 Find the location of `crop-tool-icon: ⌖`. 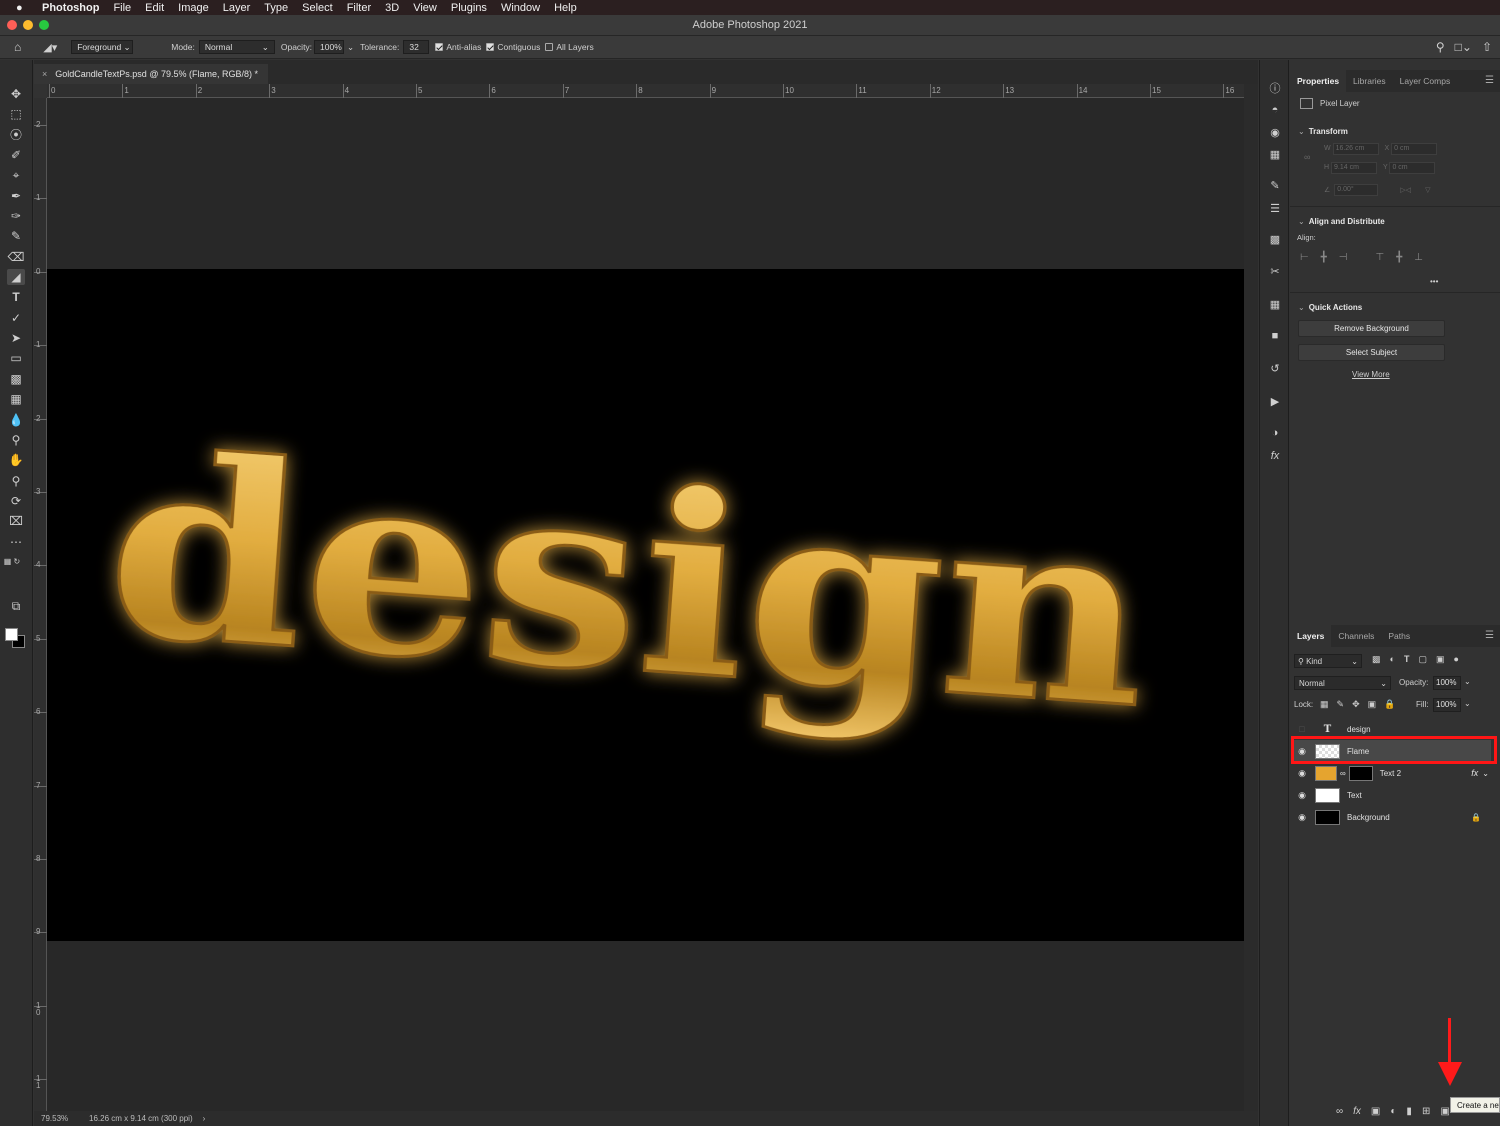

crop-tool-icon: ⌖ is located at coordinates (16, 175).